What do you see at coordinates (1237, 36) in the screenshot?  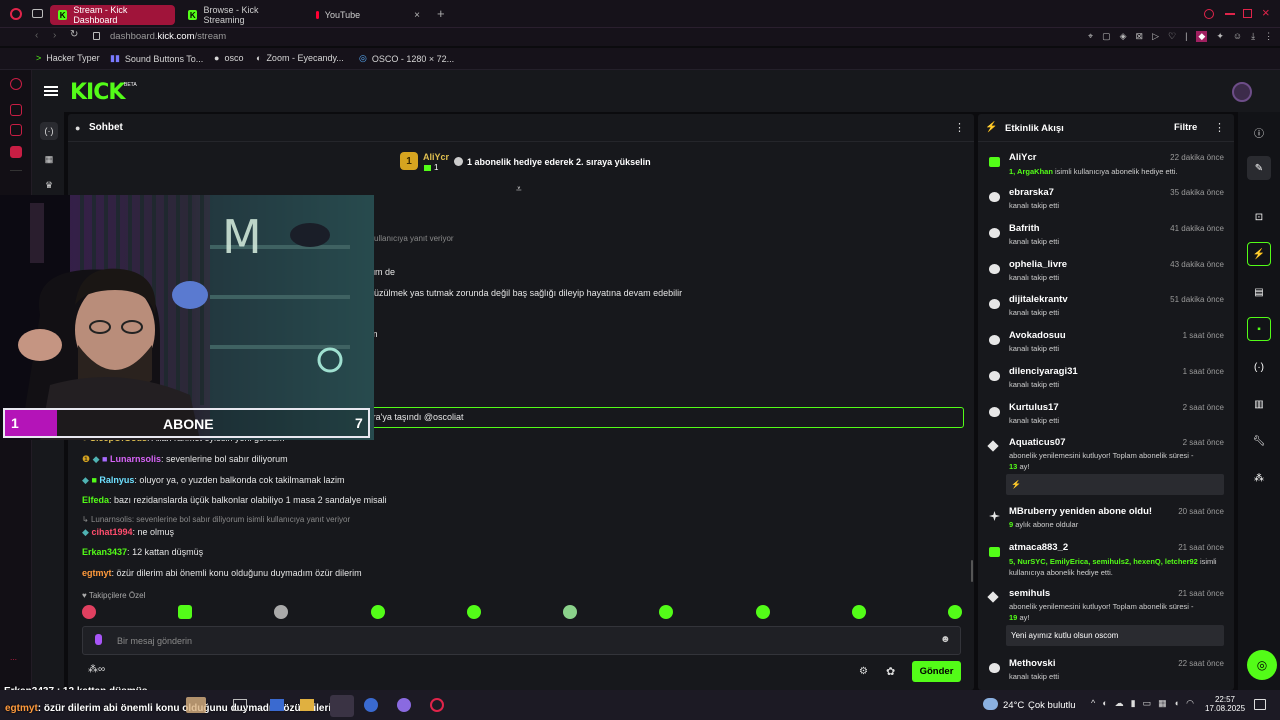 I see `profile-icon: ☺` at bounding box center [1237, 36].